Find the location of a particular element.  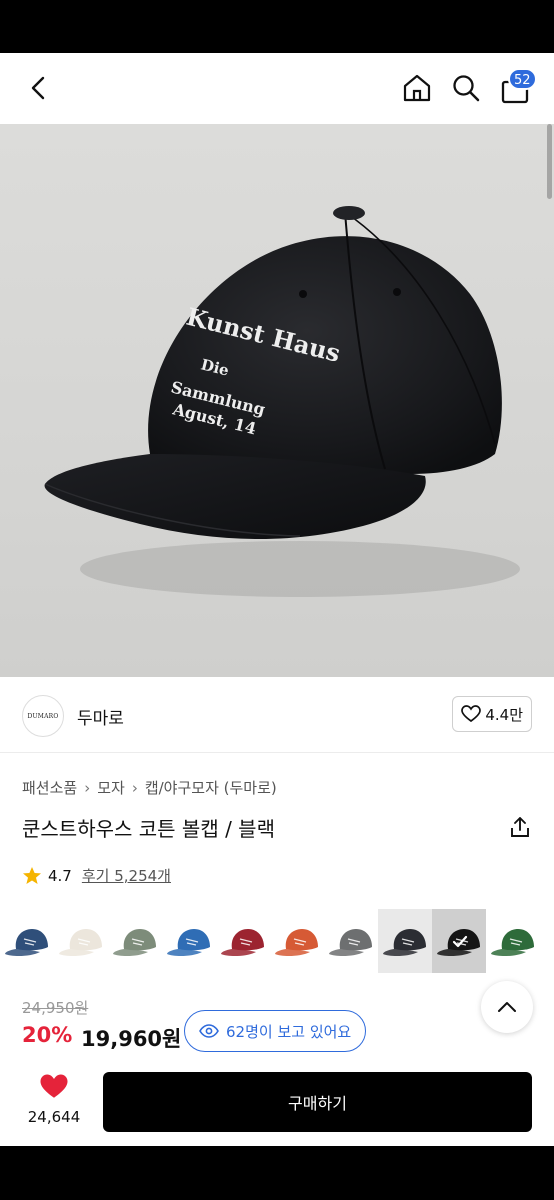

home-icon is located at coordinates (417, 88).